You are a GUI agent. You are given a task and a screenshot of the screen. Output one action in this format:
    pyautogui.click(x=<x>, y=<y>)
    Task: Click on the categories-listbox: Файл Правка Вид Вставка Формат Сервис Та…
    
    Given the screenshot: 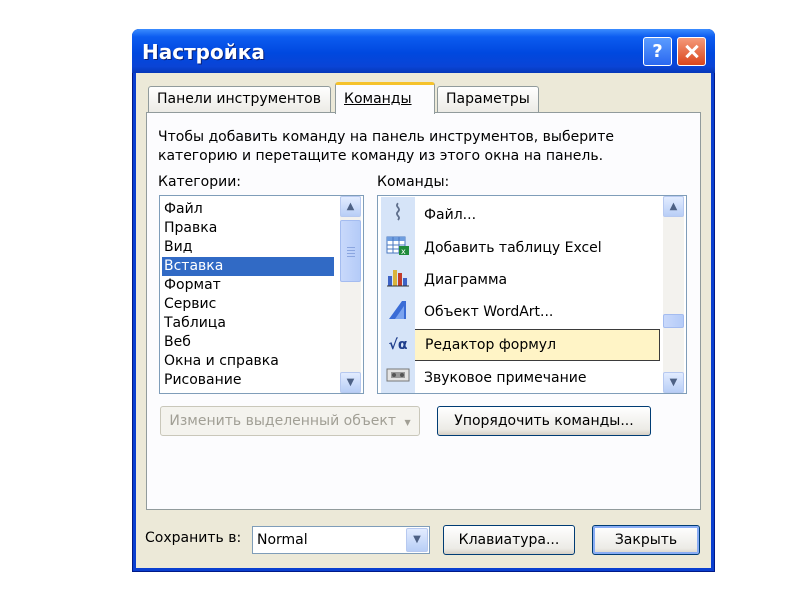 What is the action you would take?
    pyautogui.click(x=261, y=294)
    